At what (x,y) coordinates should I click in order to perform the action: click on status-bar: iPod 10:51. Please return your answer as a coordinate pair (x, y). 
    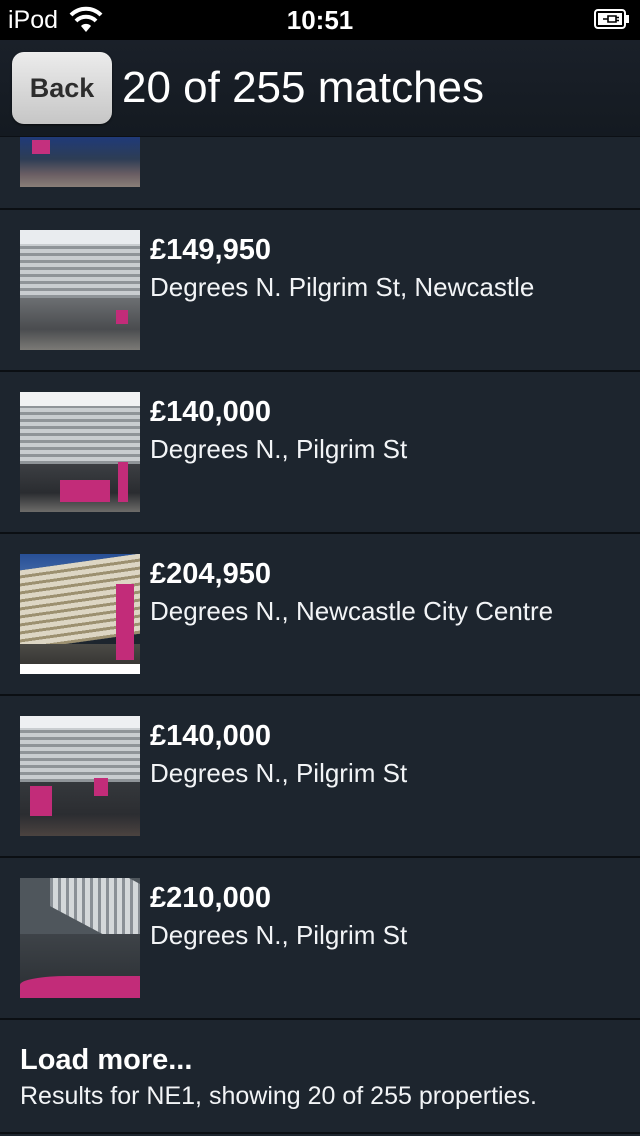
    Looking at the image, I should click on (320, 20).